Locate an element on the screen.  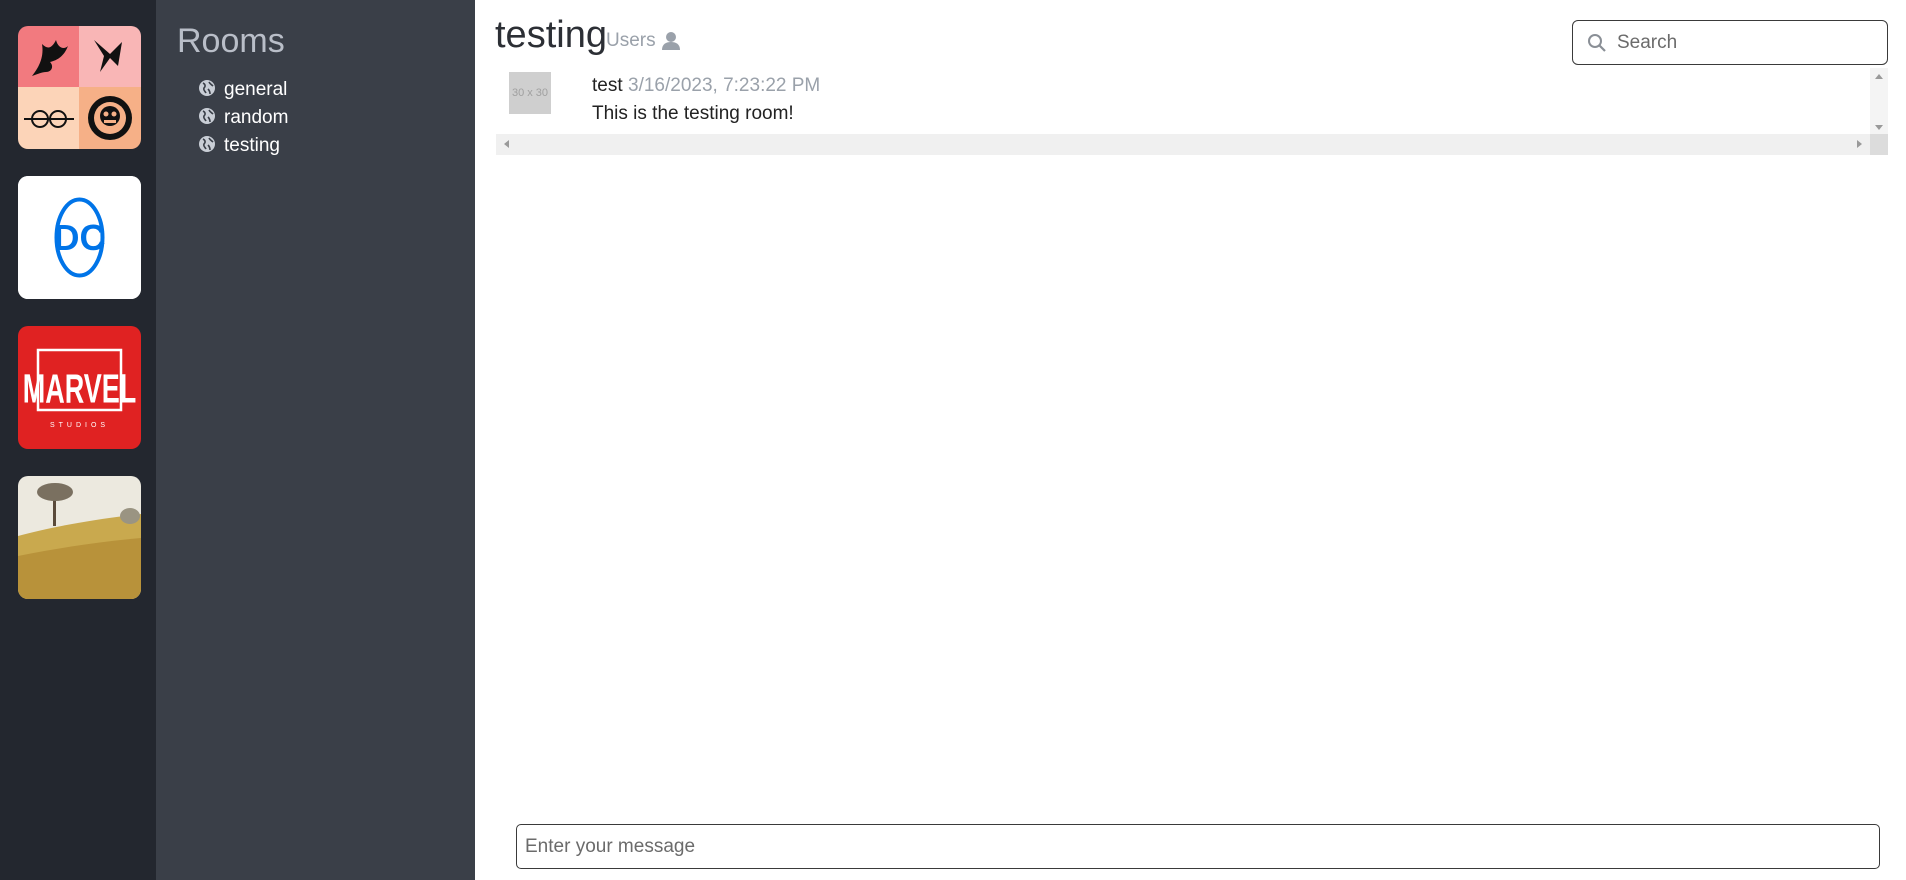
search-box is located at coordinates (1730, 42).